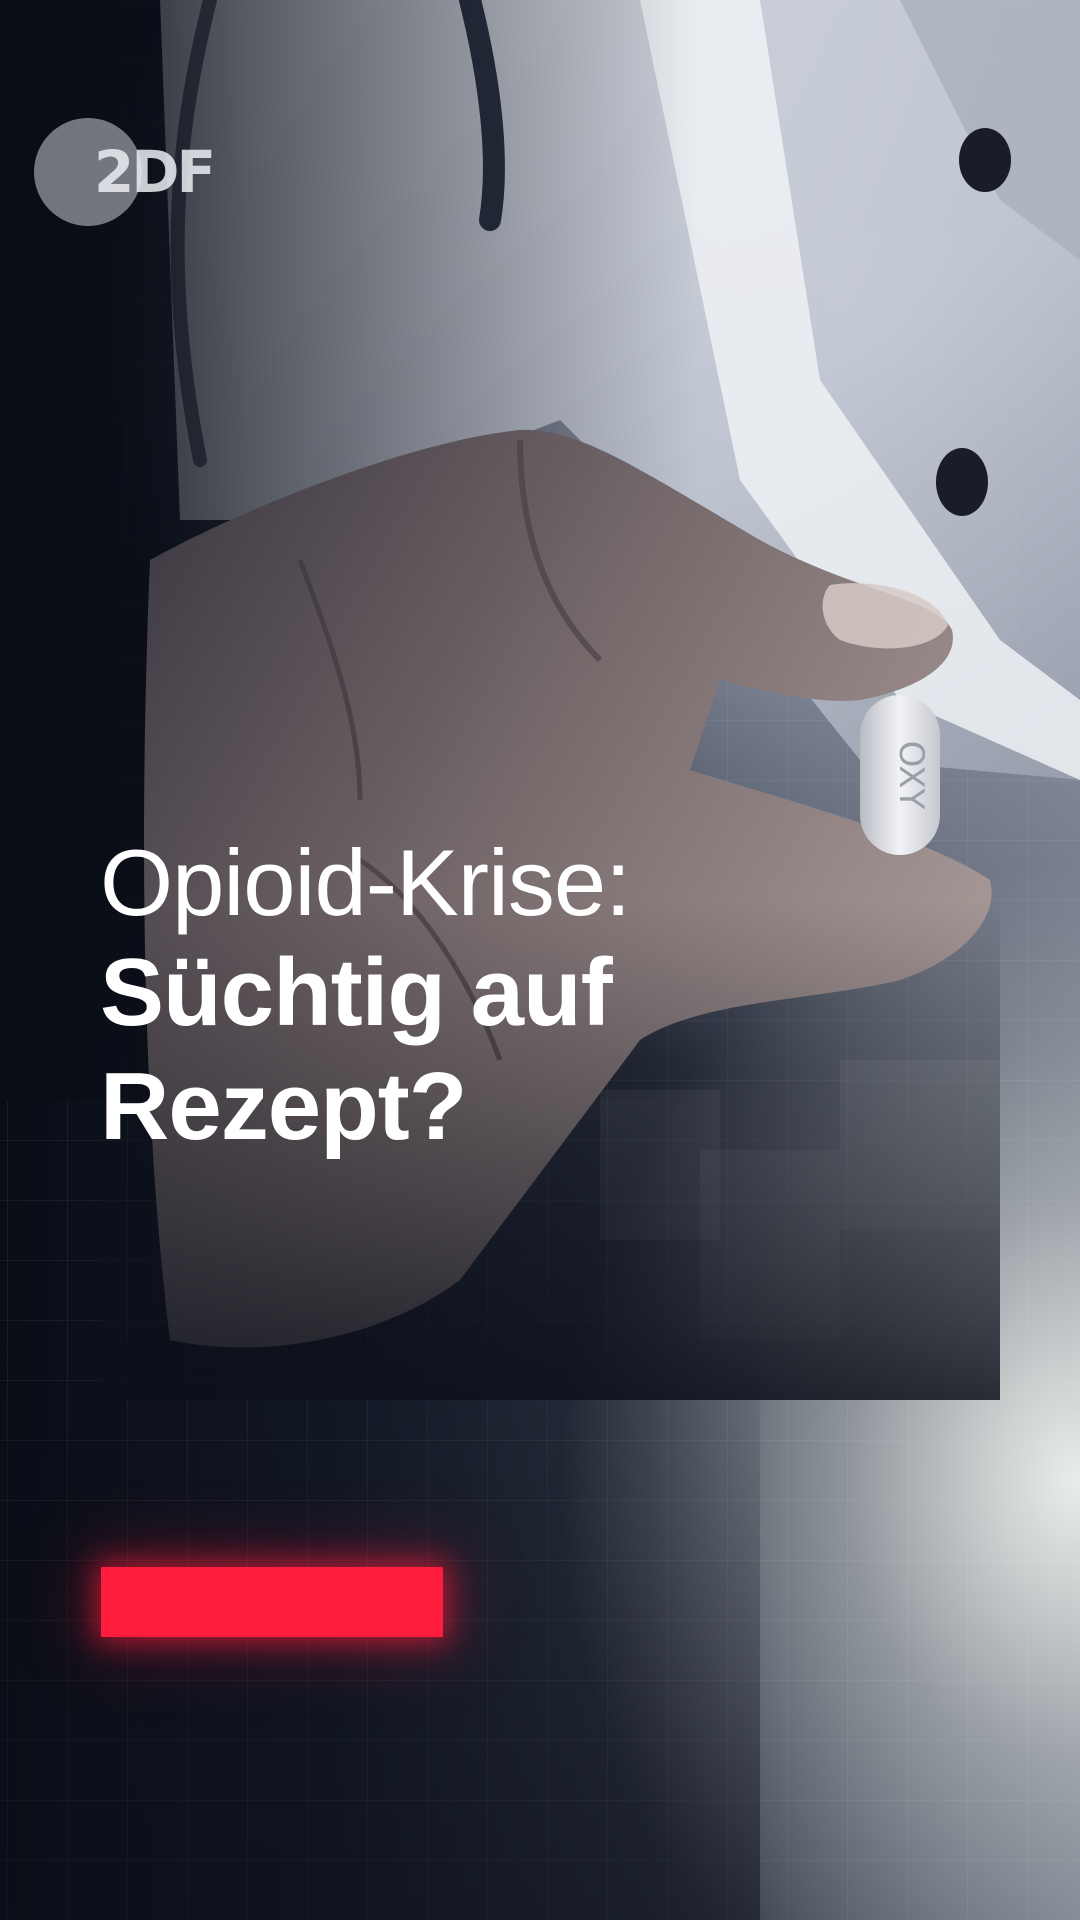 The height and width of the screenshot is (1920, 1080). What do you see at coordinates (272, 1602) in the screenshot?
I see `accent-bar` at bounding box center [272, 1602].